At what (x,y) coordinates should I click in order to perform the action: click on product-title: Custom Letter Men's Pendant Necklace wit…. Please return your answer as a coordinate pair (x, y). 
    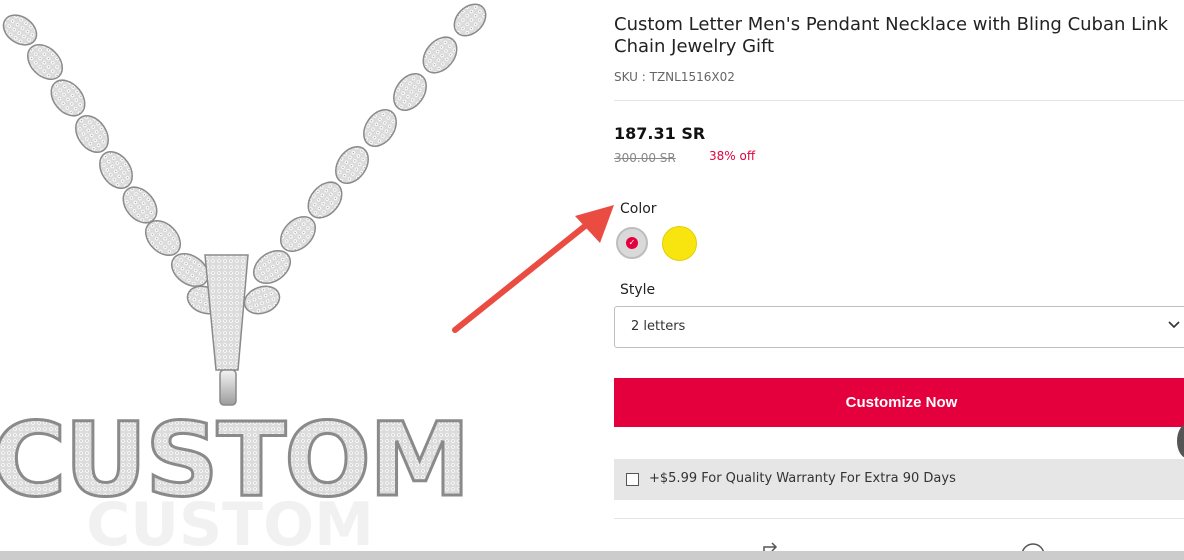
    Looking at the image, I should click on (891, 35).